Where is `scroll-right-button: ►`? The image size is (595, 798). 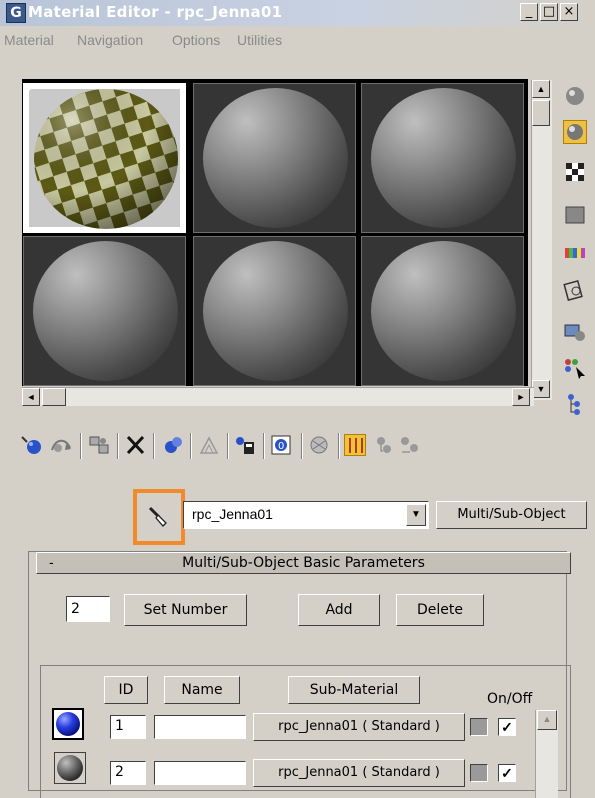
scroll-right-button: ► is located at coordinates (521, 397).